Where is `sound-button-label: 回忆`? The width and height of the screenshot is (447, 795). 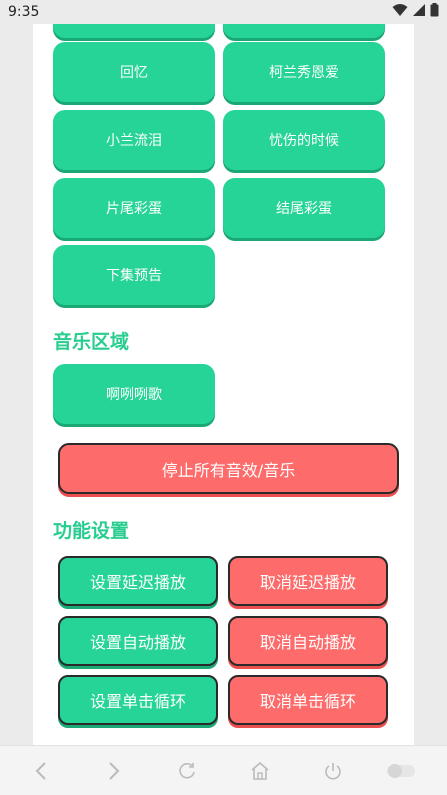
sound-button-label: 回忆 is located at coordinates (134, 73).